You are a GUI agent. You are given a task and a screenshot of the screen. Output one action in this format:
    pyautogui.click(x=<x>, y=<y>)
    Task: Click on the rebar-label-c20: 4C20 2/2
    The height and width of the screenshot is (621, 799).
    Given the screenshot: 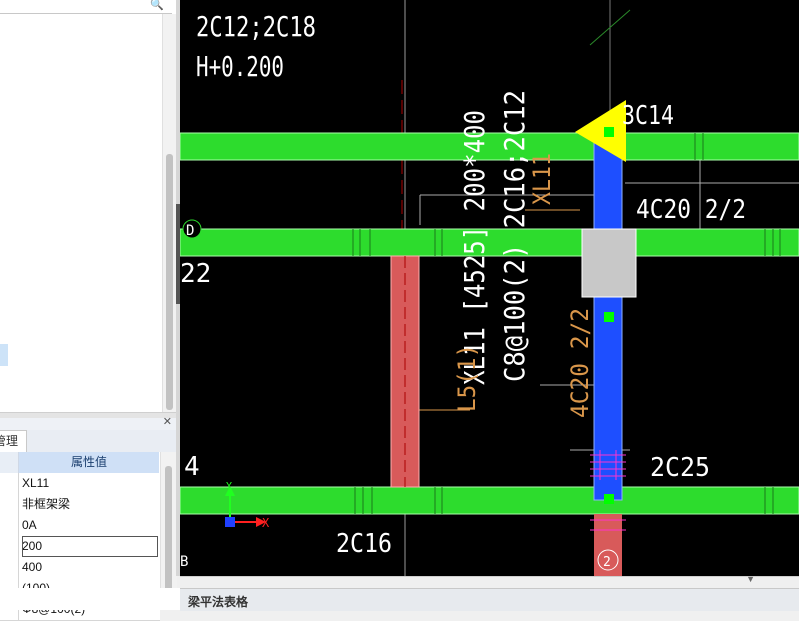 What is the action you would take?
    pyautogui.click(x=691, y=210)
    